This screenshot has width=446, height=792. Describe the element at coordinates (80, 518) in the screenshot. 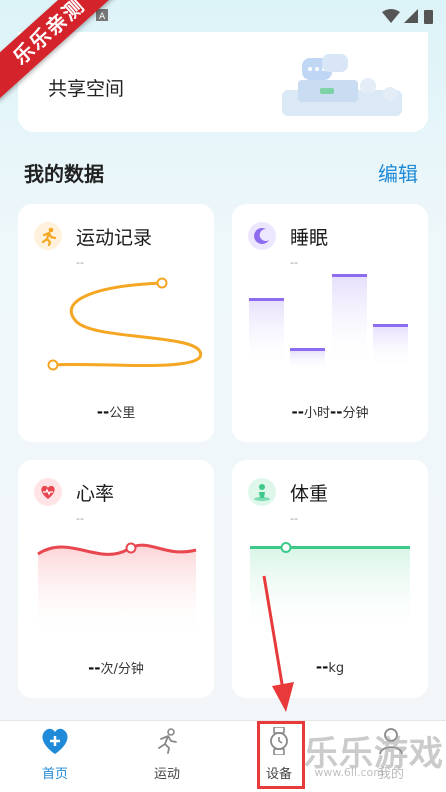

I see `heart-rate-subtitle: --` at that location.